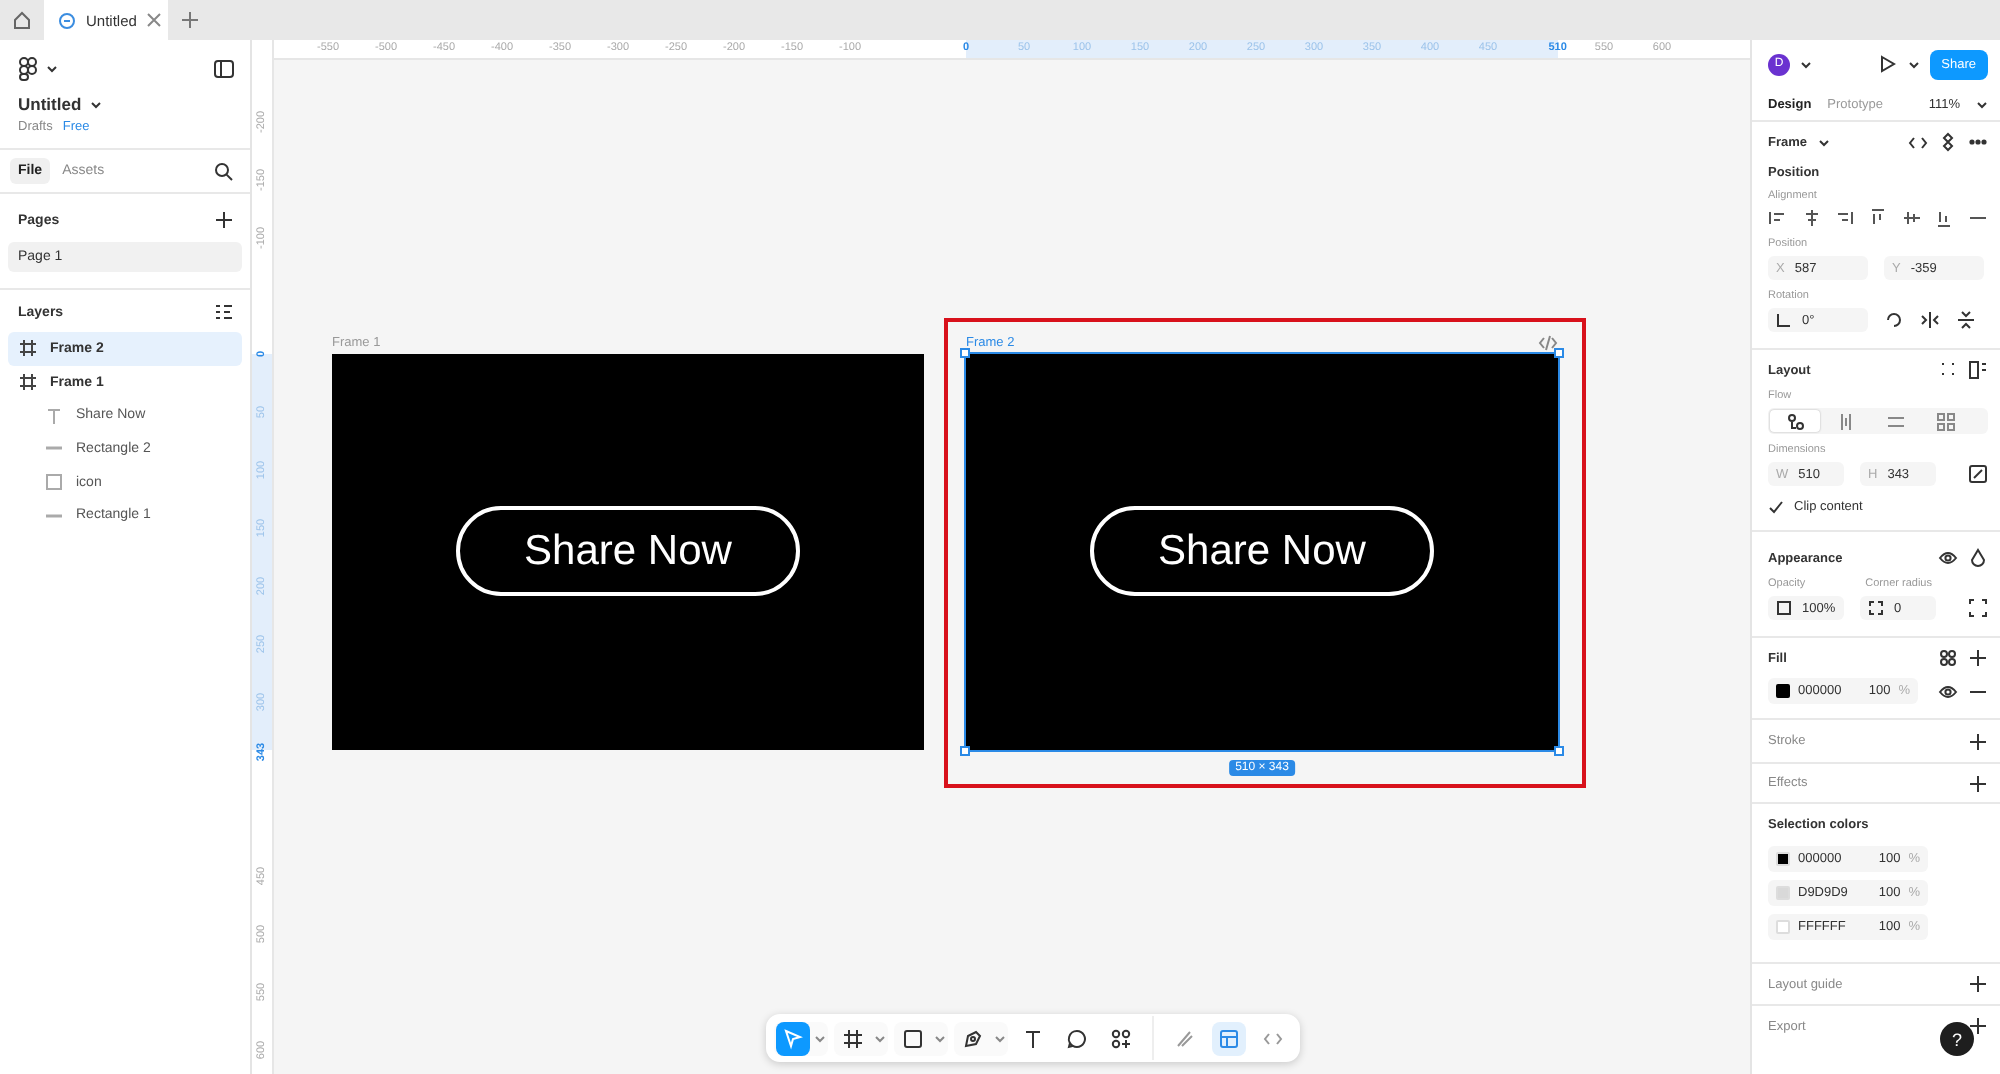 The image size is (2000, 1074). I want to click on file-name: Untitled, so click(50, 104).